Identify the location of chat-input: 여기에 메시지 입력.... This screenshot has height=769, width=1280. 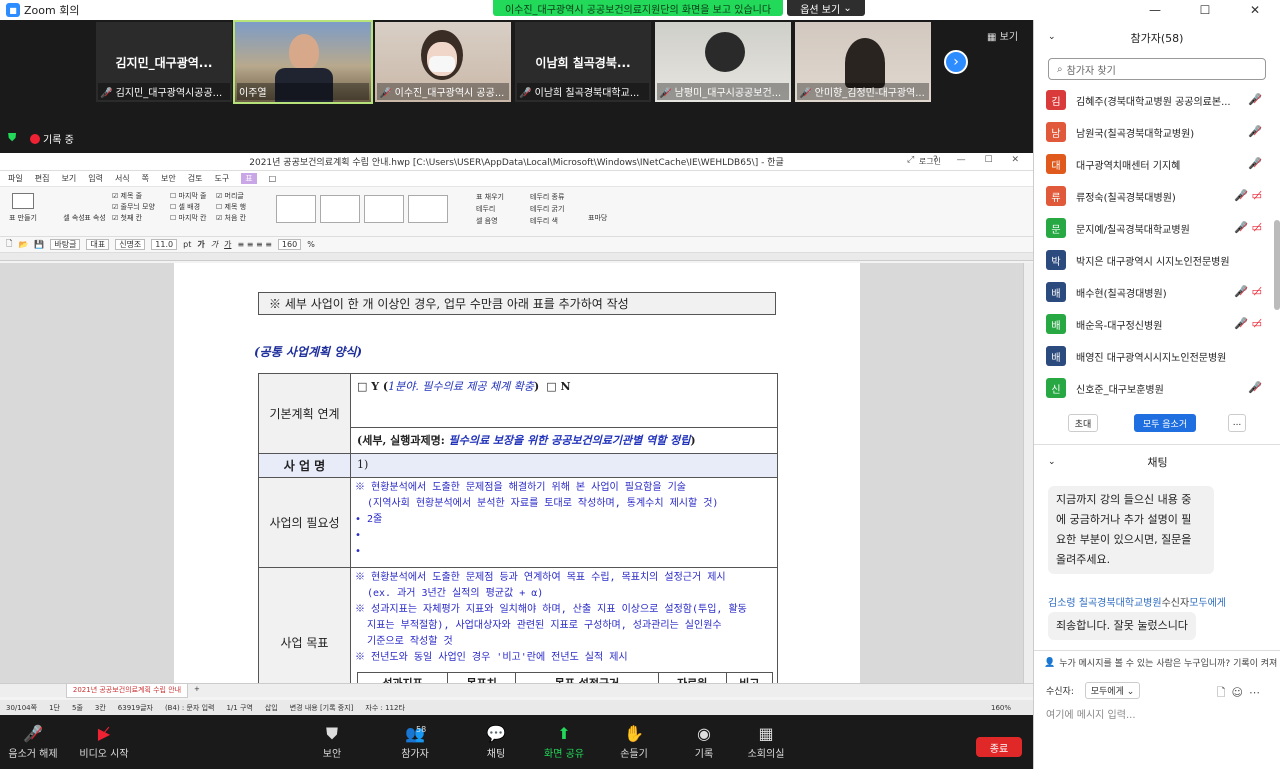
(1091, 713).